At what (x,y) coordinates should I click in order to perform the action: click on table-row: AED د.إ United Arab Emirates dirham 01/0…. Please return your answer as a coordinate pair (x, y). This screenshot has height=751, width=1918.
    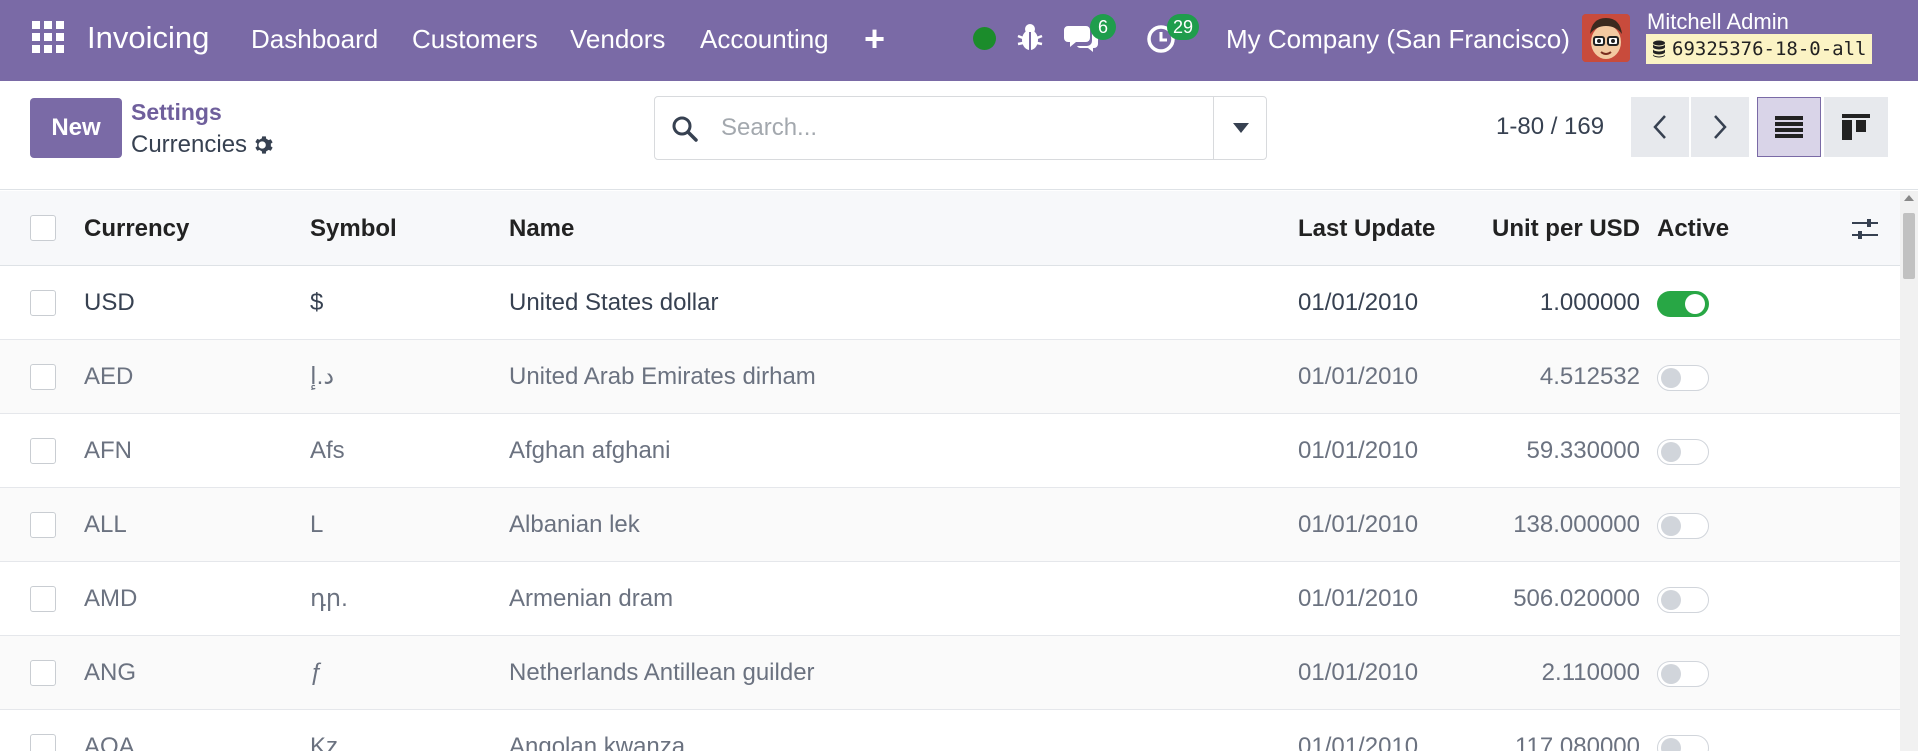
    Looking at the image, I should click on (950, 377).